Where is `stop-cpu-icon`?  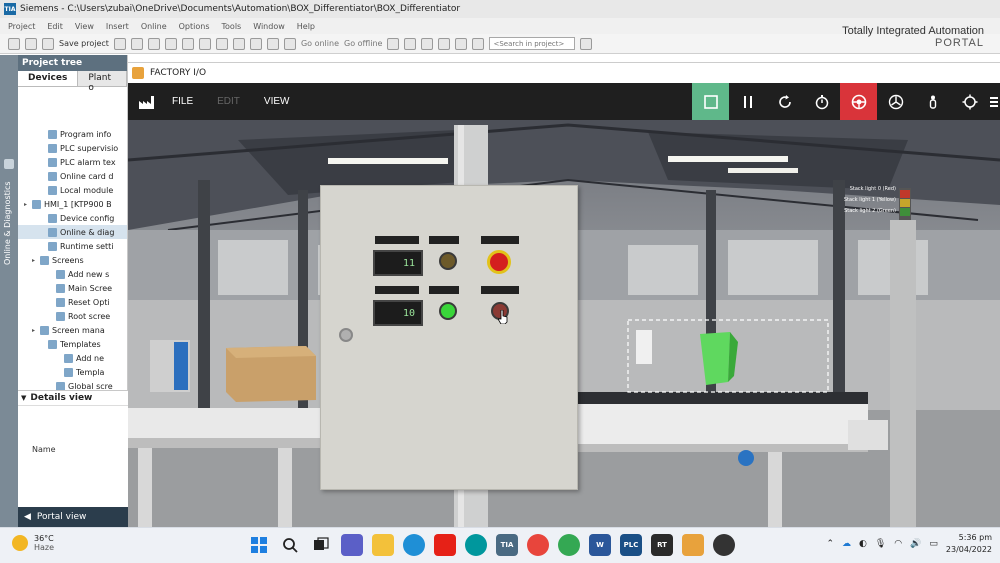 stop-cpu-icon is located at coordinates (427, 43).